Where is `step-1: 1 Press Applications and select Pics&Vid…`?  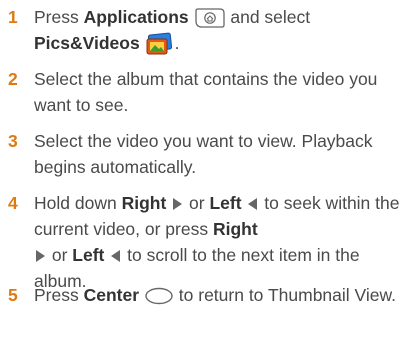
step-1: 1 Press Applications and select Pics&Vid… is located at coordinates (208, 30).